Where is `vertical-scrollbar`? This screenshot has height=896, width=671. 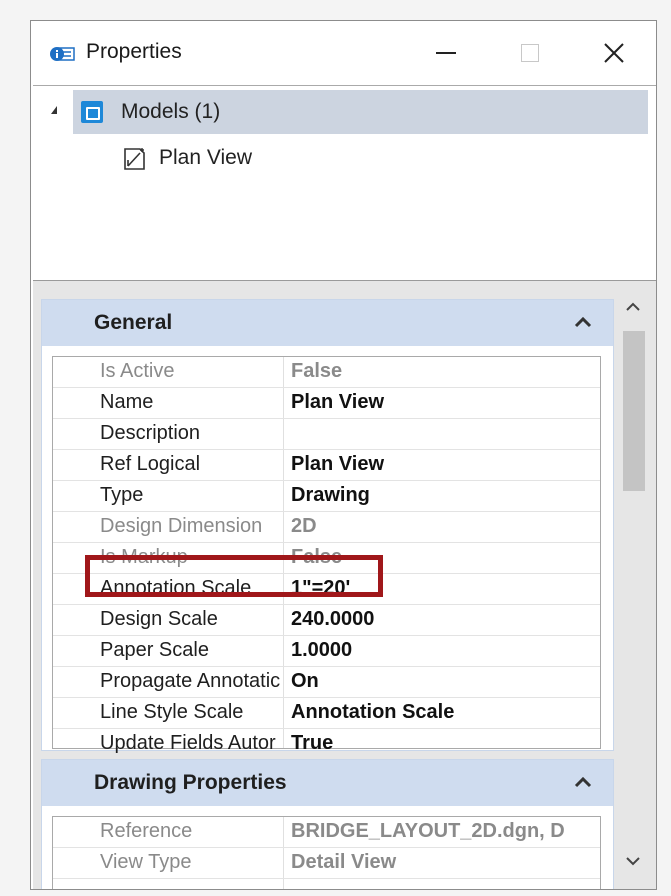 vertical-scrollbar is located at coordinates (633, 583).